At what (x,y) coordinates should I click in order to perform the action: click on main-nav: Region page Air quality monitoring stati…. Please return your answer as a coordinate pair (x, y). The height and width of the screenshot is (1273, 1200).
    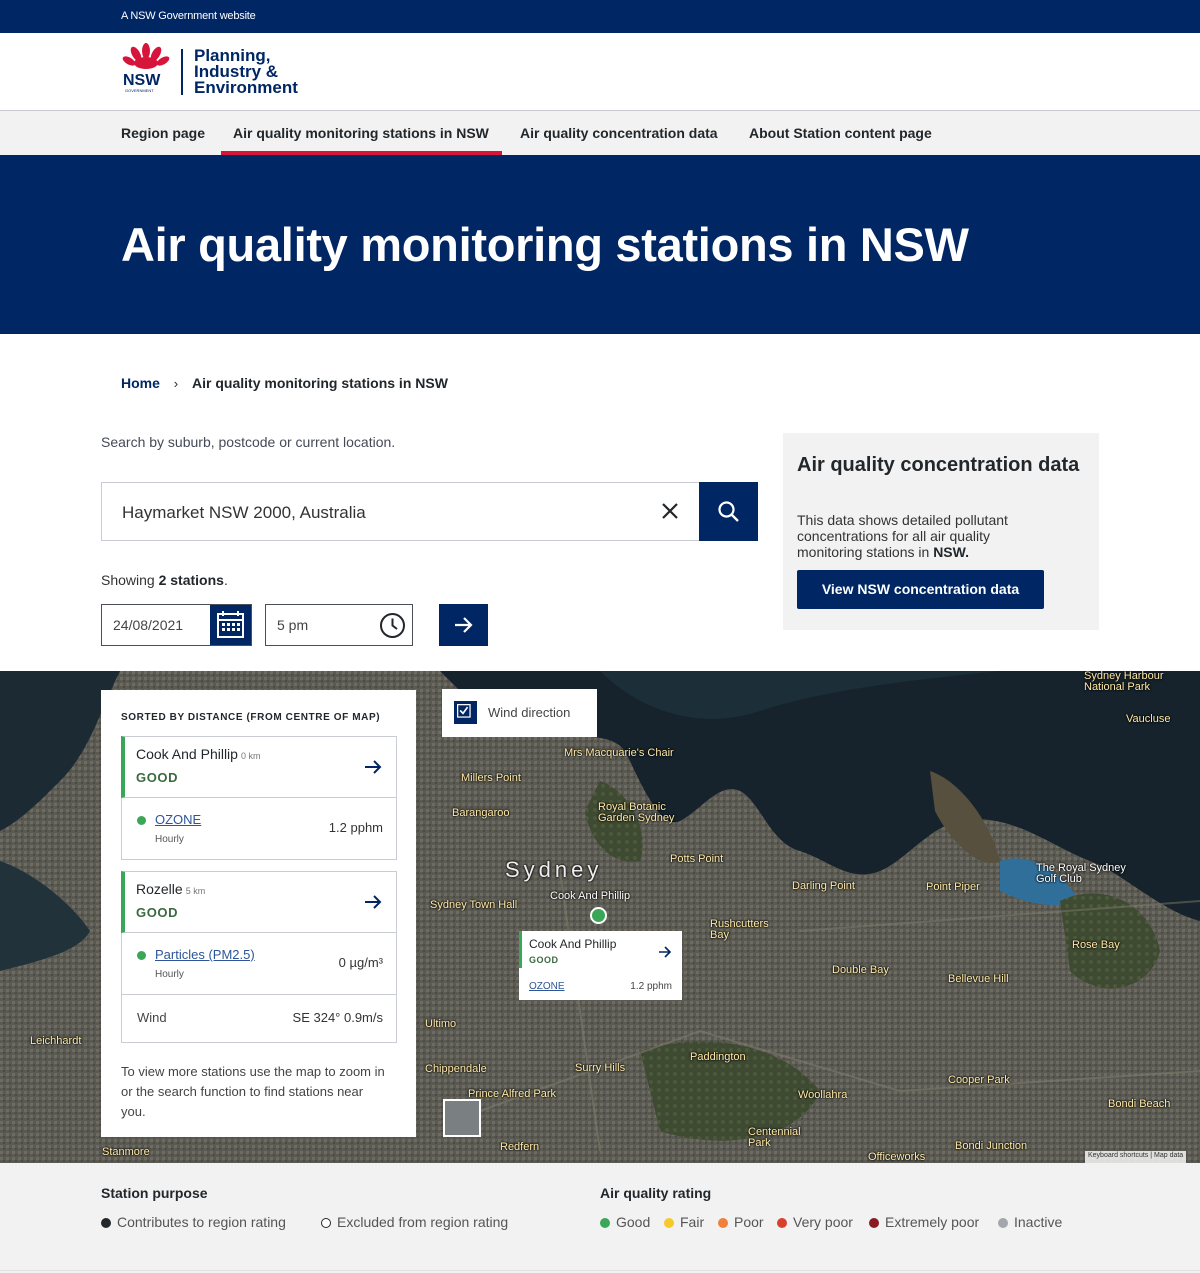
    Looking at the image, I should click on (600, 133).